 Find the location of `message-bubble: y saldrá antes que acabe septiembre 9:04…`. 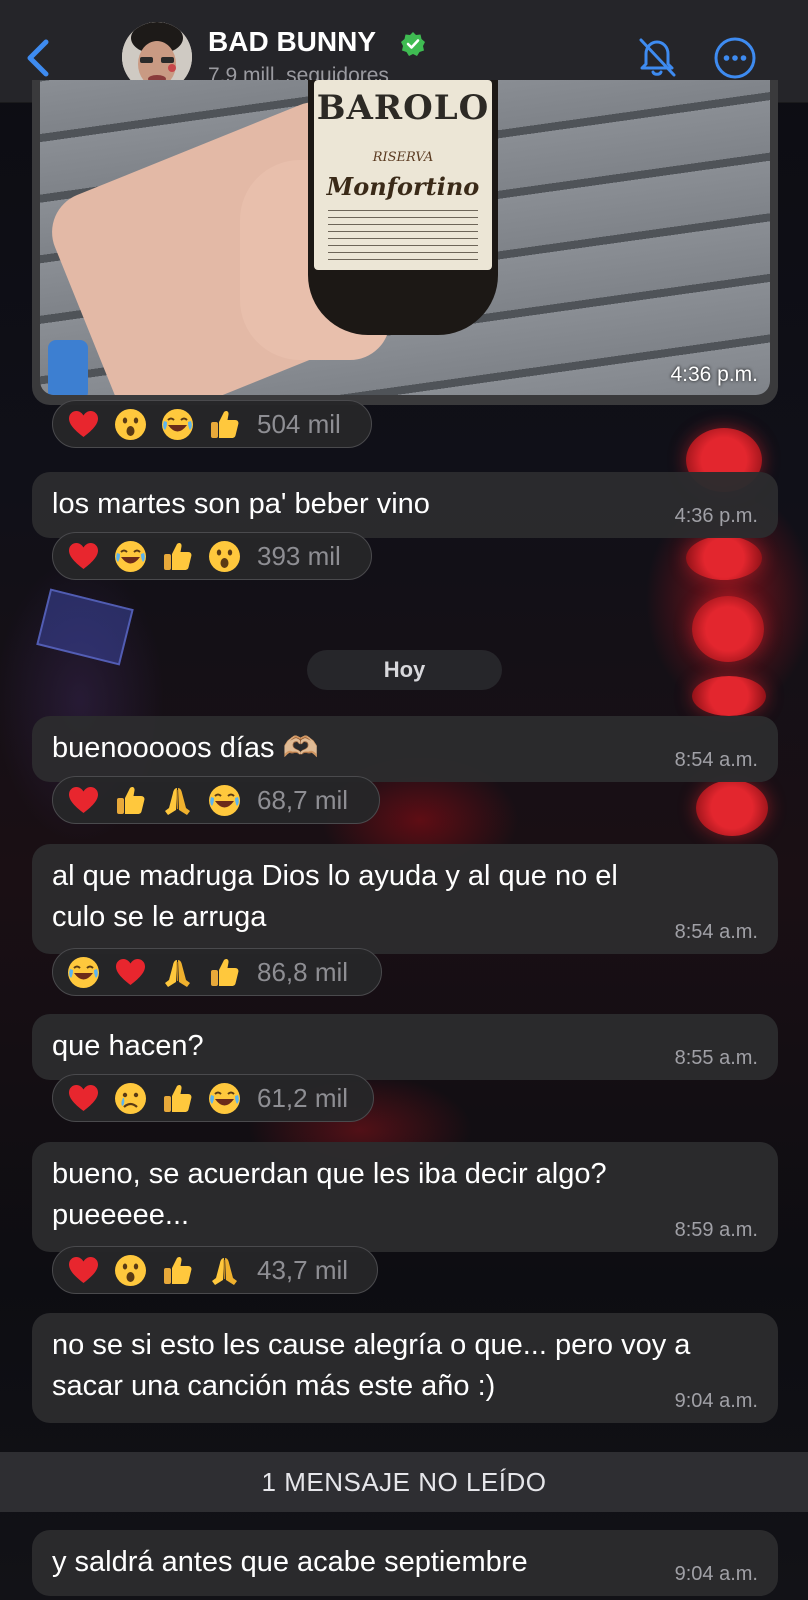

message-bubble: y saldrá antes que acabe septiembre 9:04… is located at coordinates (405, 1563).